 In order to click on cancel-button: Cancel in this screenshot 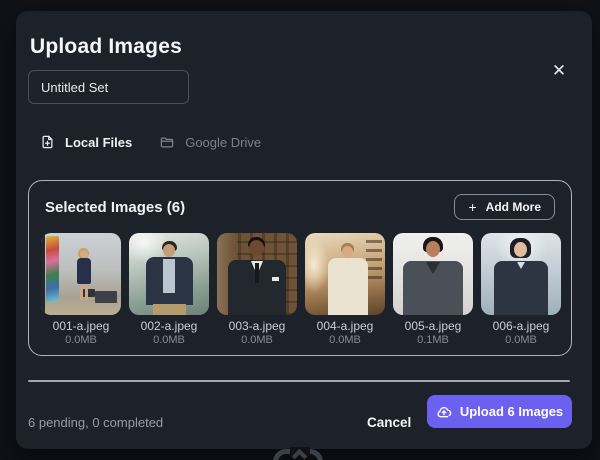, I will do `click(389, 422)`.